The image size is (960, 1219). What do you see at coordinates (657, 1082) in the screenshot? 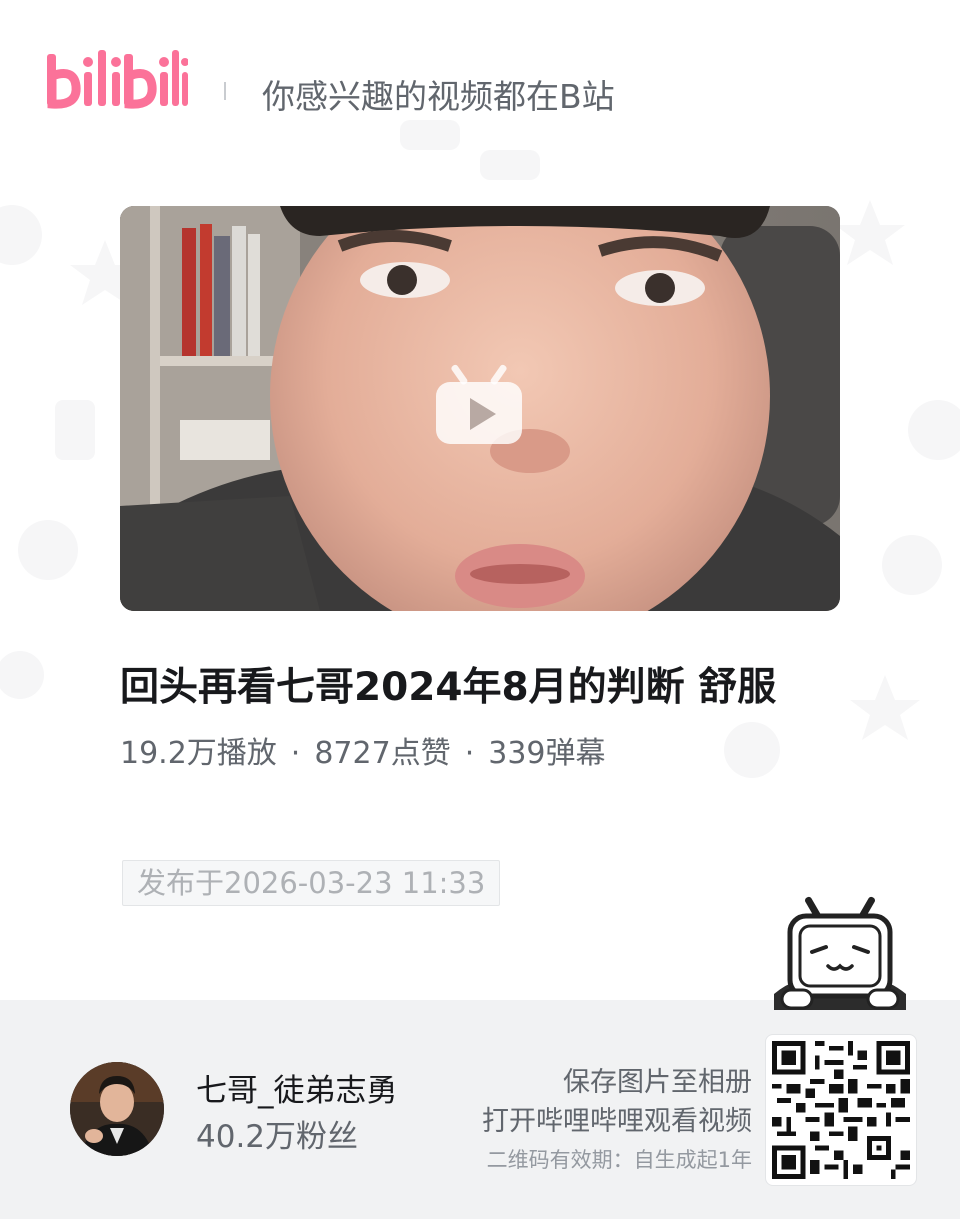
I see `save-hint: 保存图片至相册` at bounding box center [657, 1082].